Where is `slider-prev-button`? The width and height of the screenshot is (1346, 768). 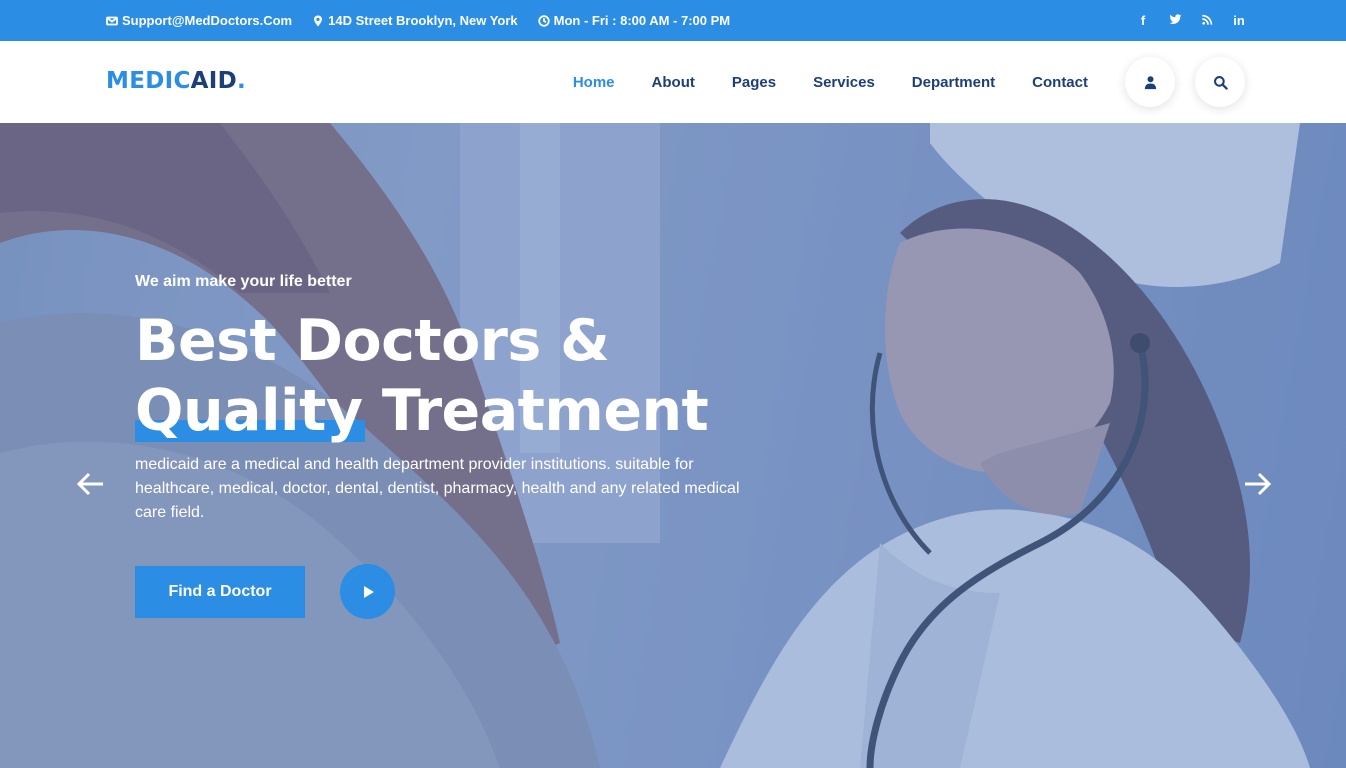
slider-prev-button is located at coordinates (91, 484).